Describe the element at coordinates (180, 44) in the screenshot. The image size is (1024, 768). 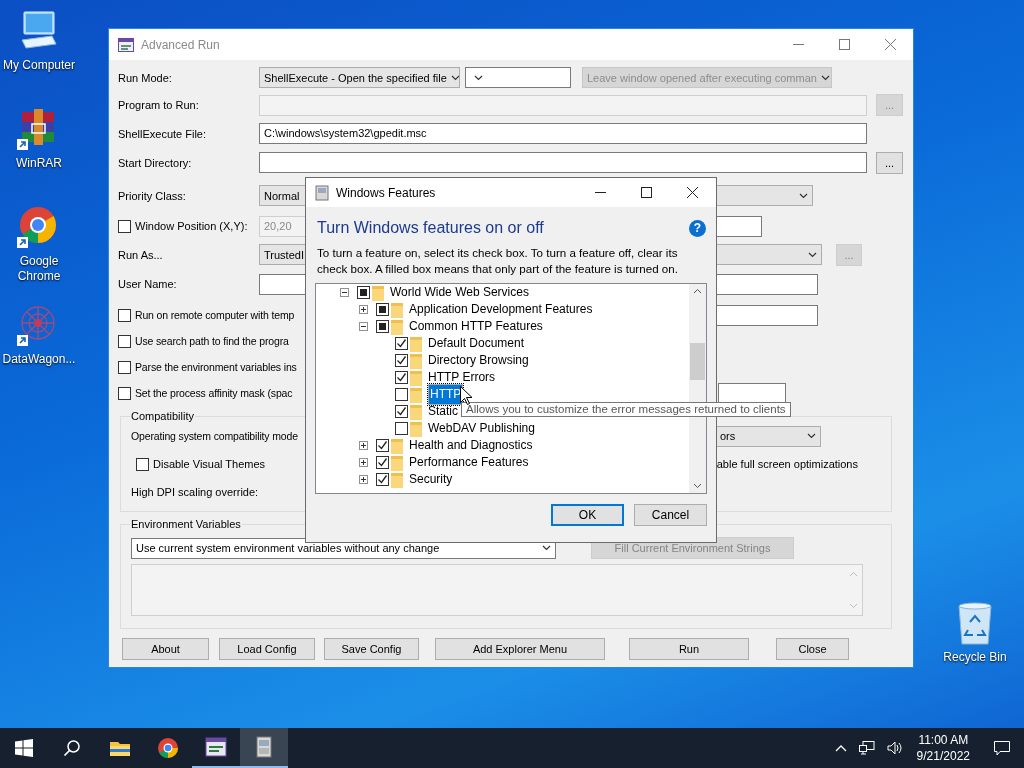
I see `window-title: Advanced Run` at that location.